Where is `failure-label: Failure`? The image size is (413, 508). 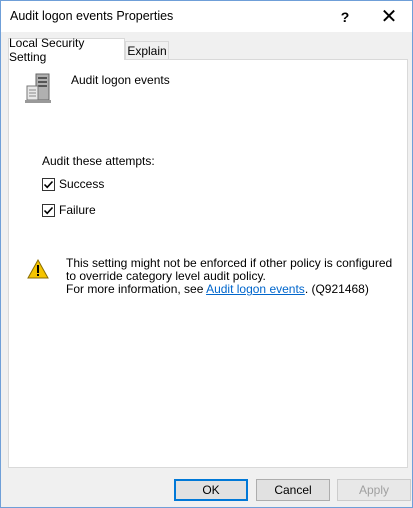
failure-label: Failure is located at coordinates (77, 210).